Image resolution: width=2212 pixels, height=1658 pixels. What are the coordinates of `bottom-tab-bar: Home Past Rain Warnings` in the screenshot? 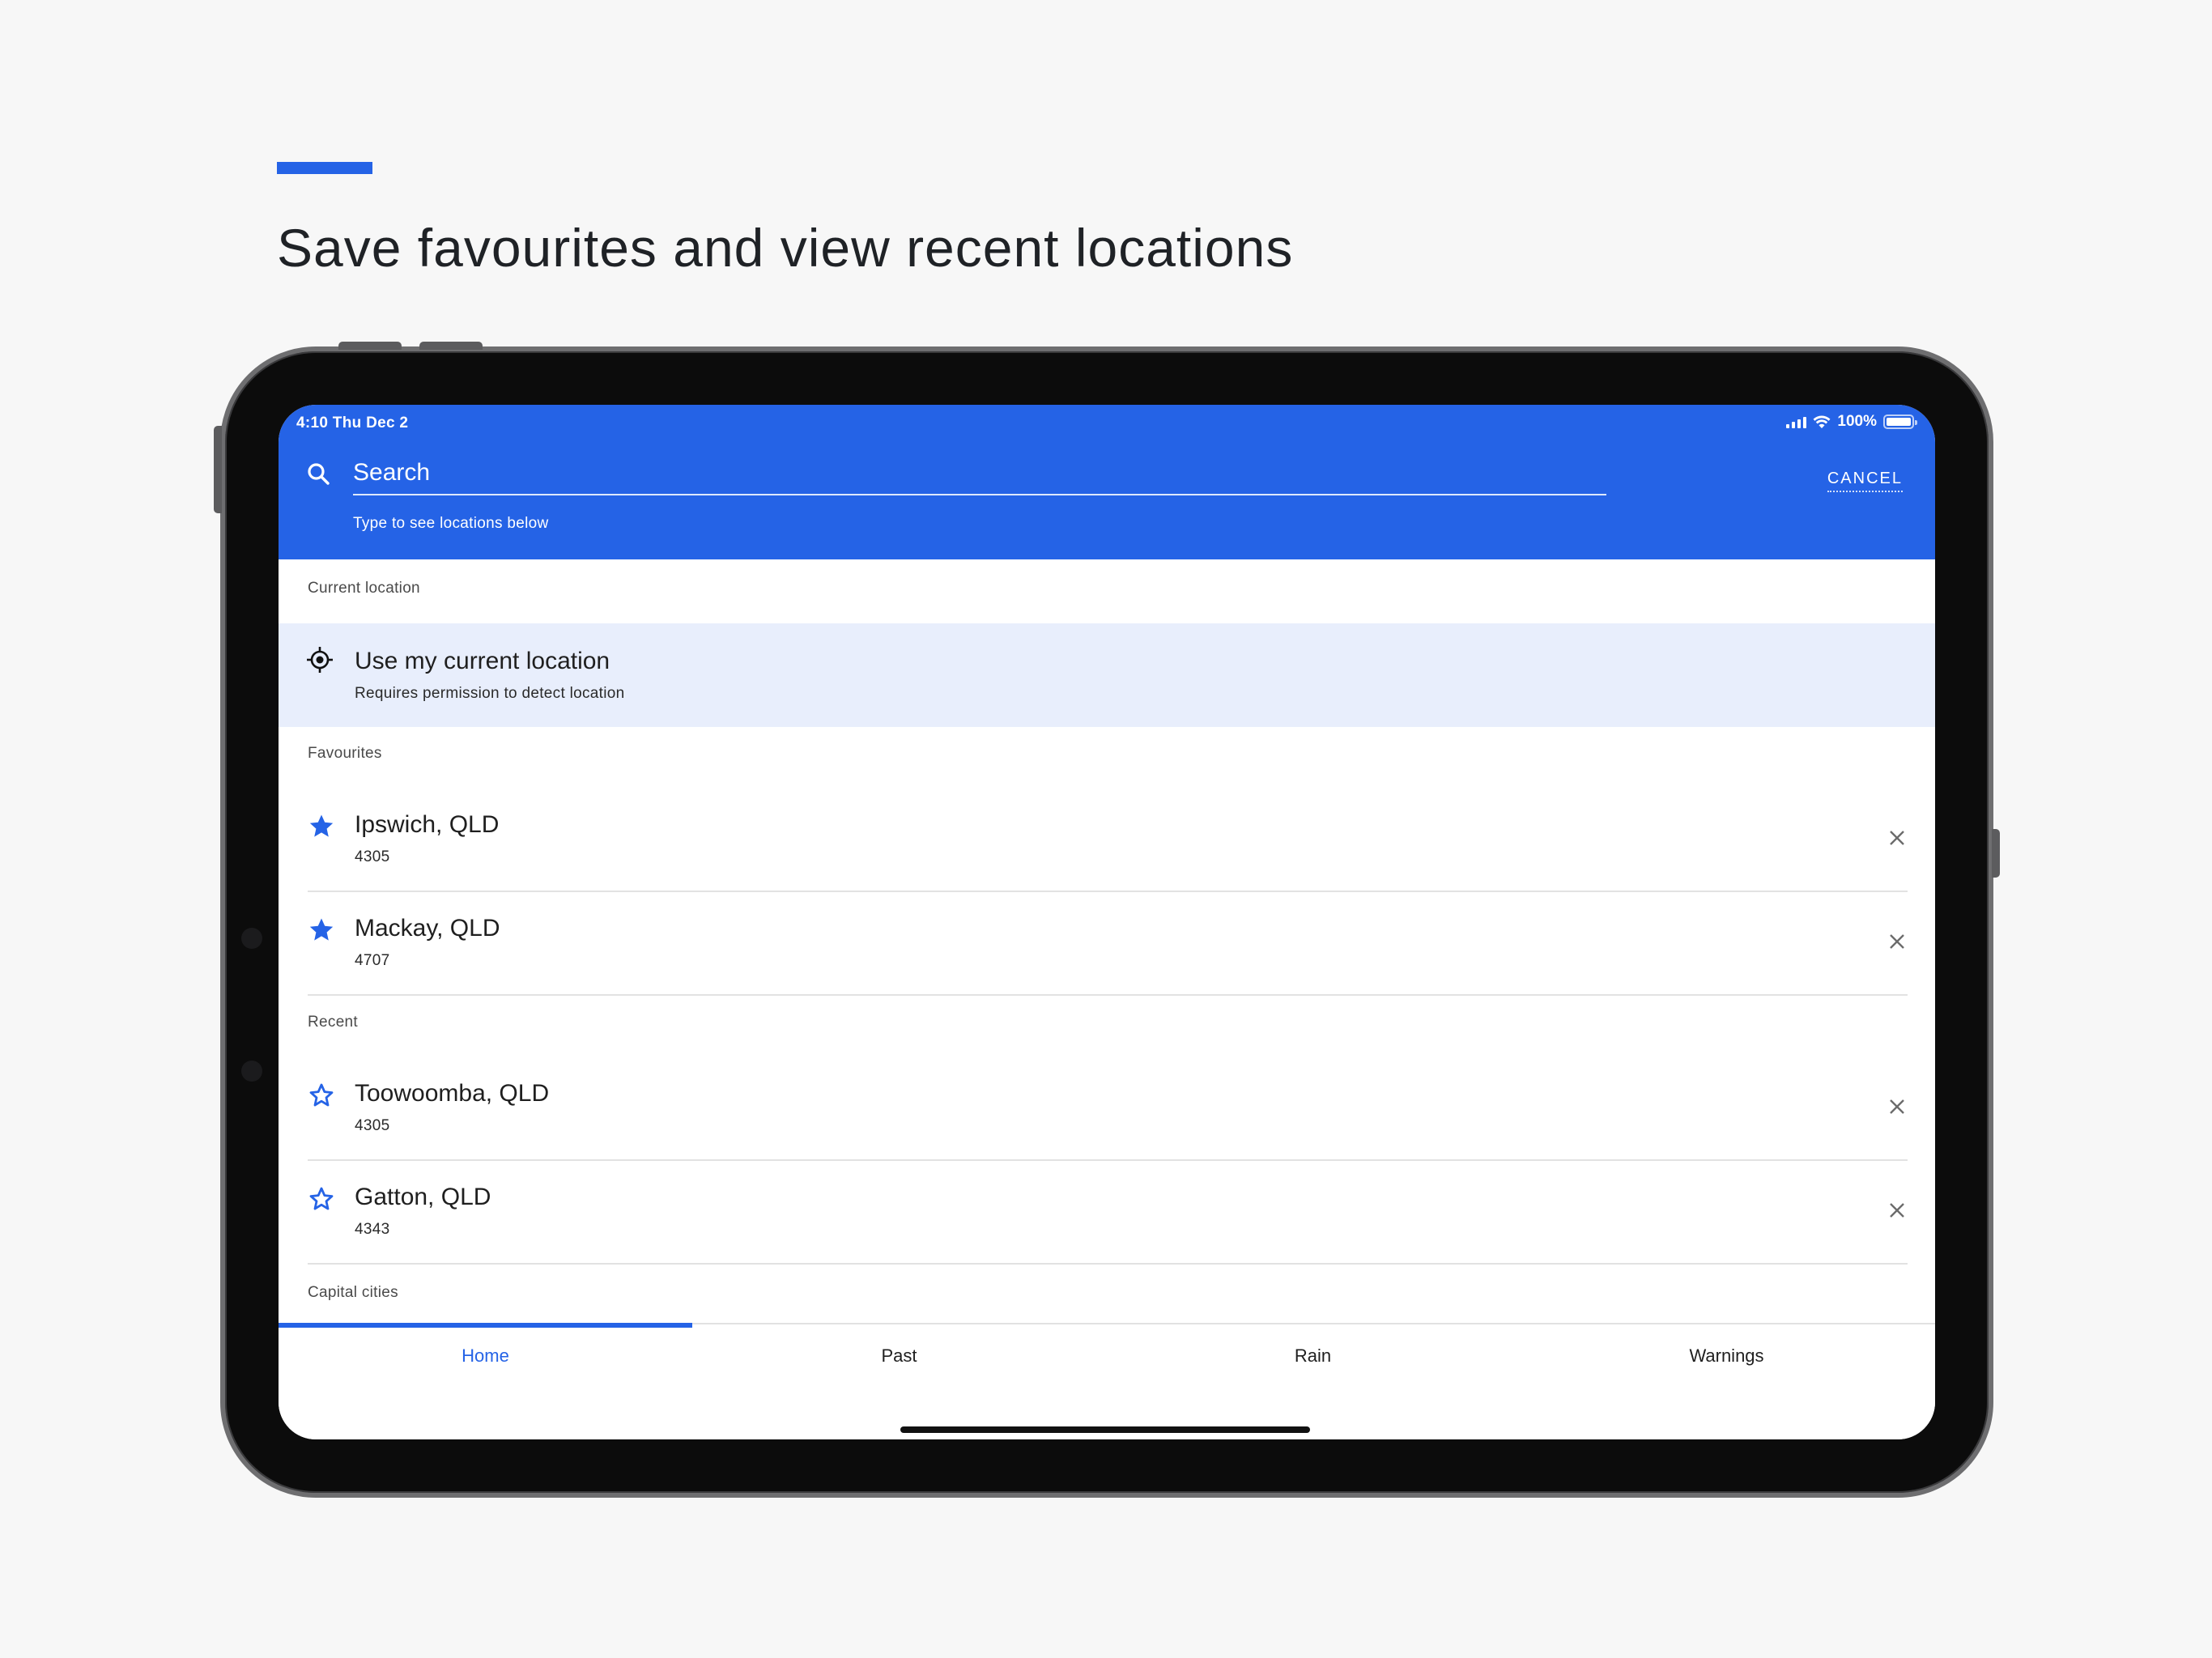 It's located at (1107, 1381).